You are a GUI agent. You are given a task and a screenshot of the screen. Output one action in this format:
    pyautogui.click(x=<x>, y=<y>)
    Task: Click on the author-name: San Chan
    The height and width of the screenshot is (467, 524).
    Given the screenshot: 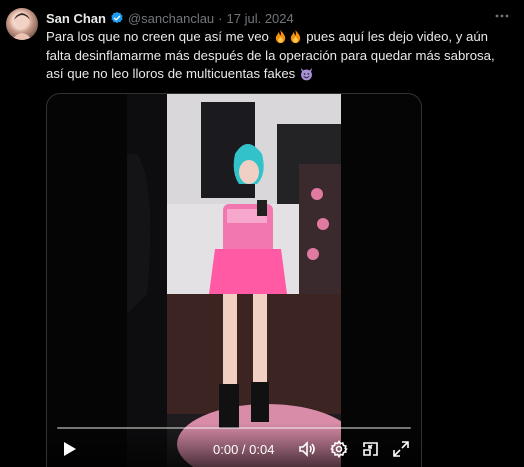 What is the action you would take?
    pyautogui.click(x=76, y=18)
    